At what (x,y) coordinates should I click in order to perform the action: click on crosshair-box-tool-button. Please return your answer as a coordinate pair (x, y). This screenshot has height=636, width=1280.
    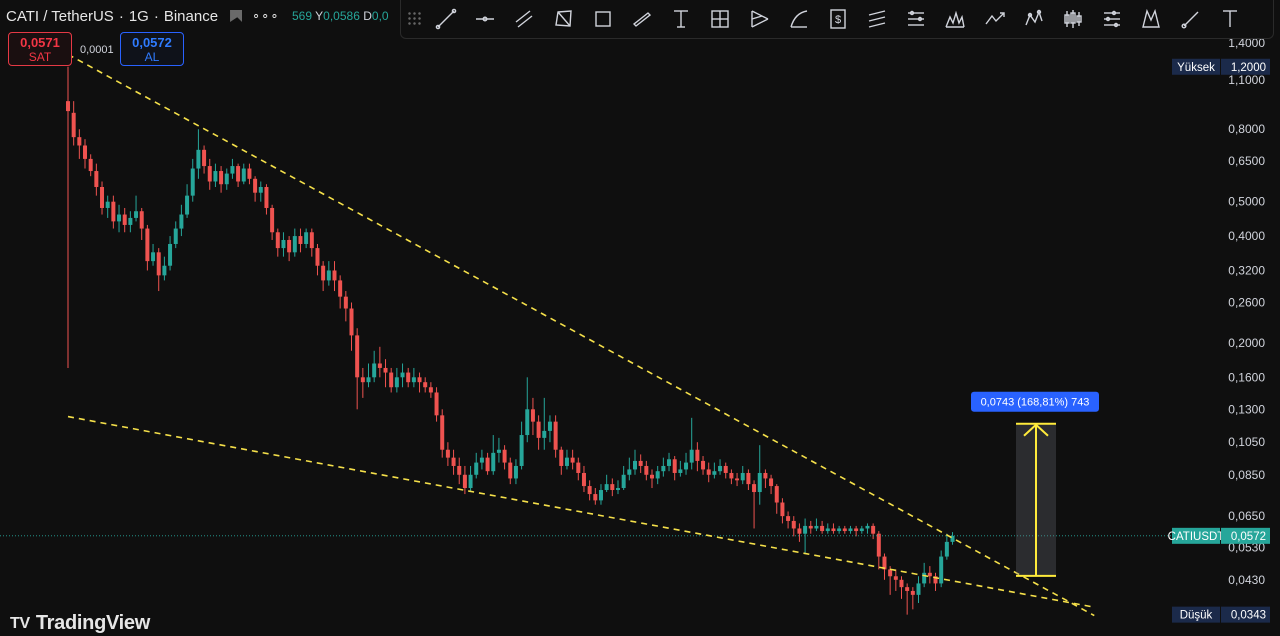
    Looking at the image, I should click on (720, 19).